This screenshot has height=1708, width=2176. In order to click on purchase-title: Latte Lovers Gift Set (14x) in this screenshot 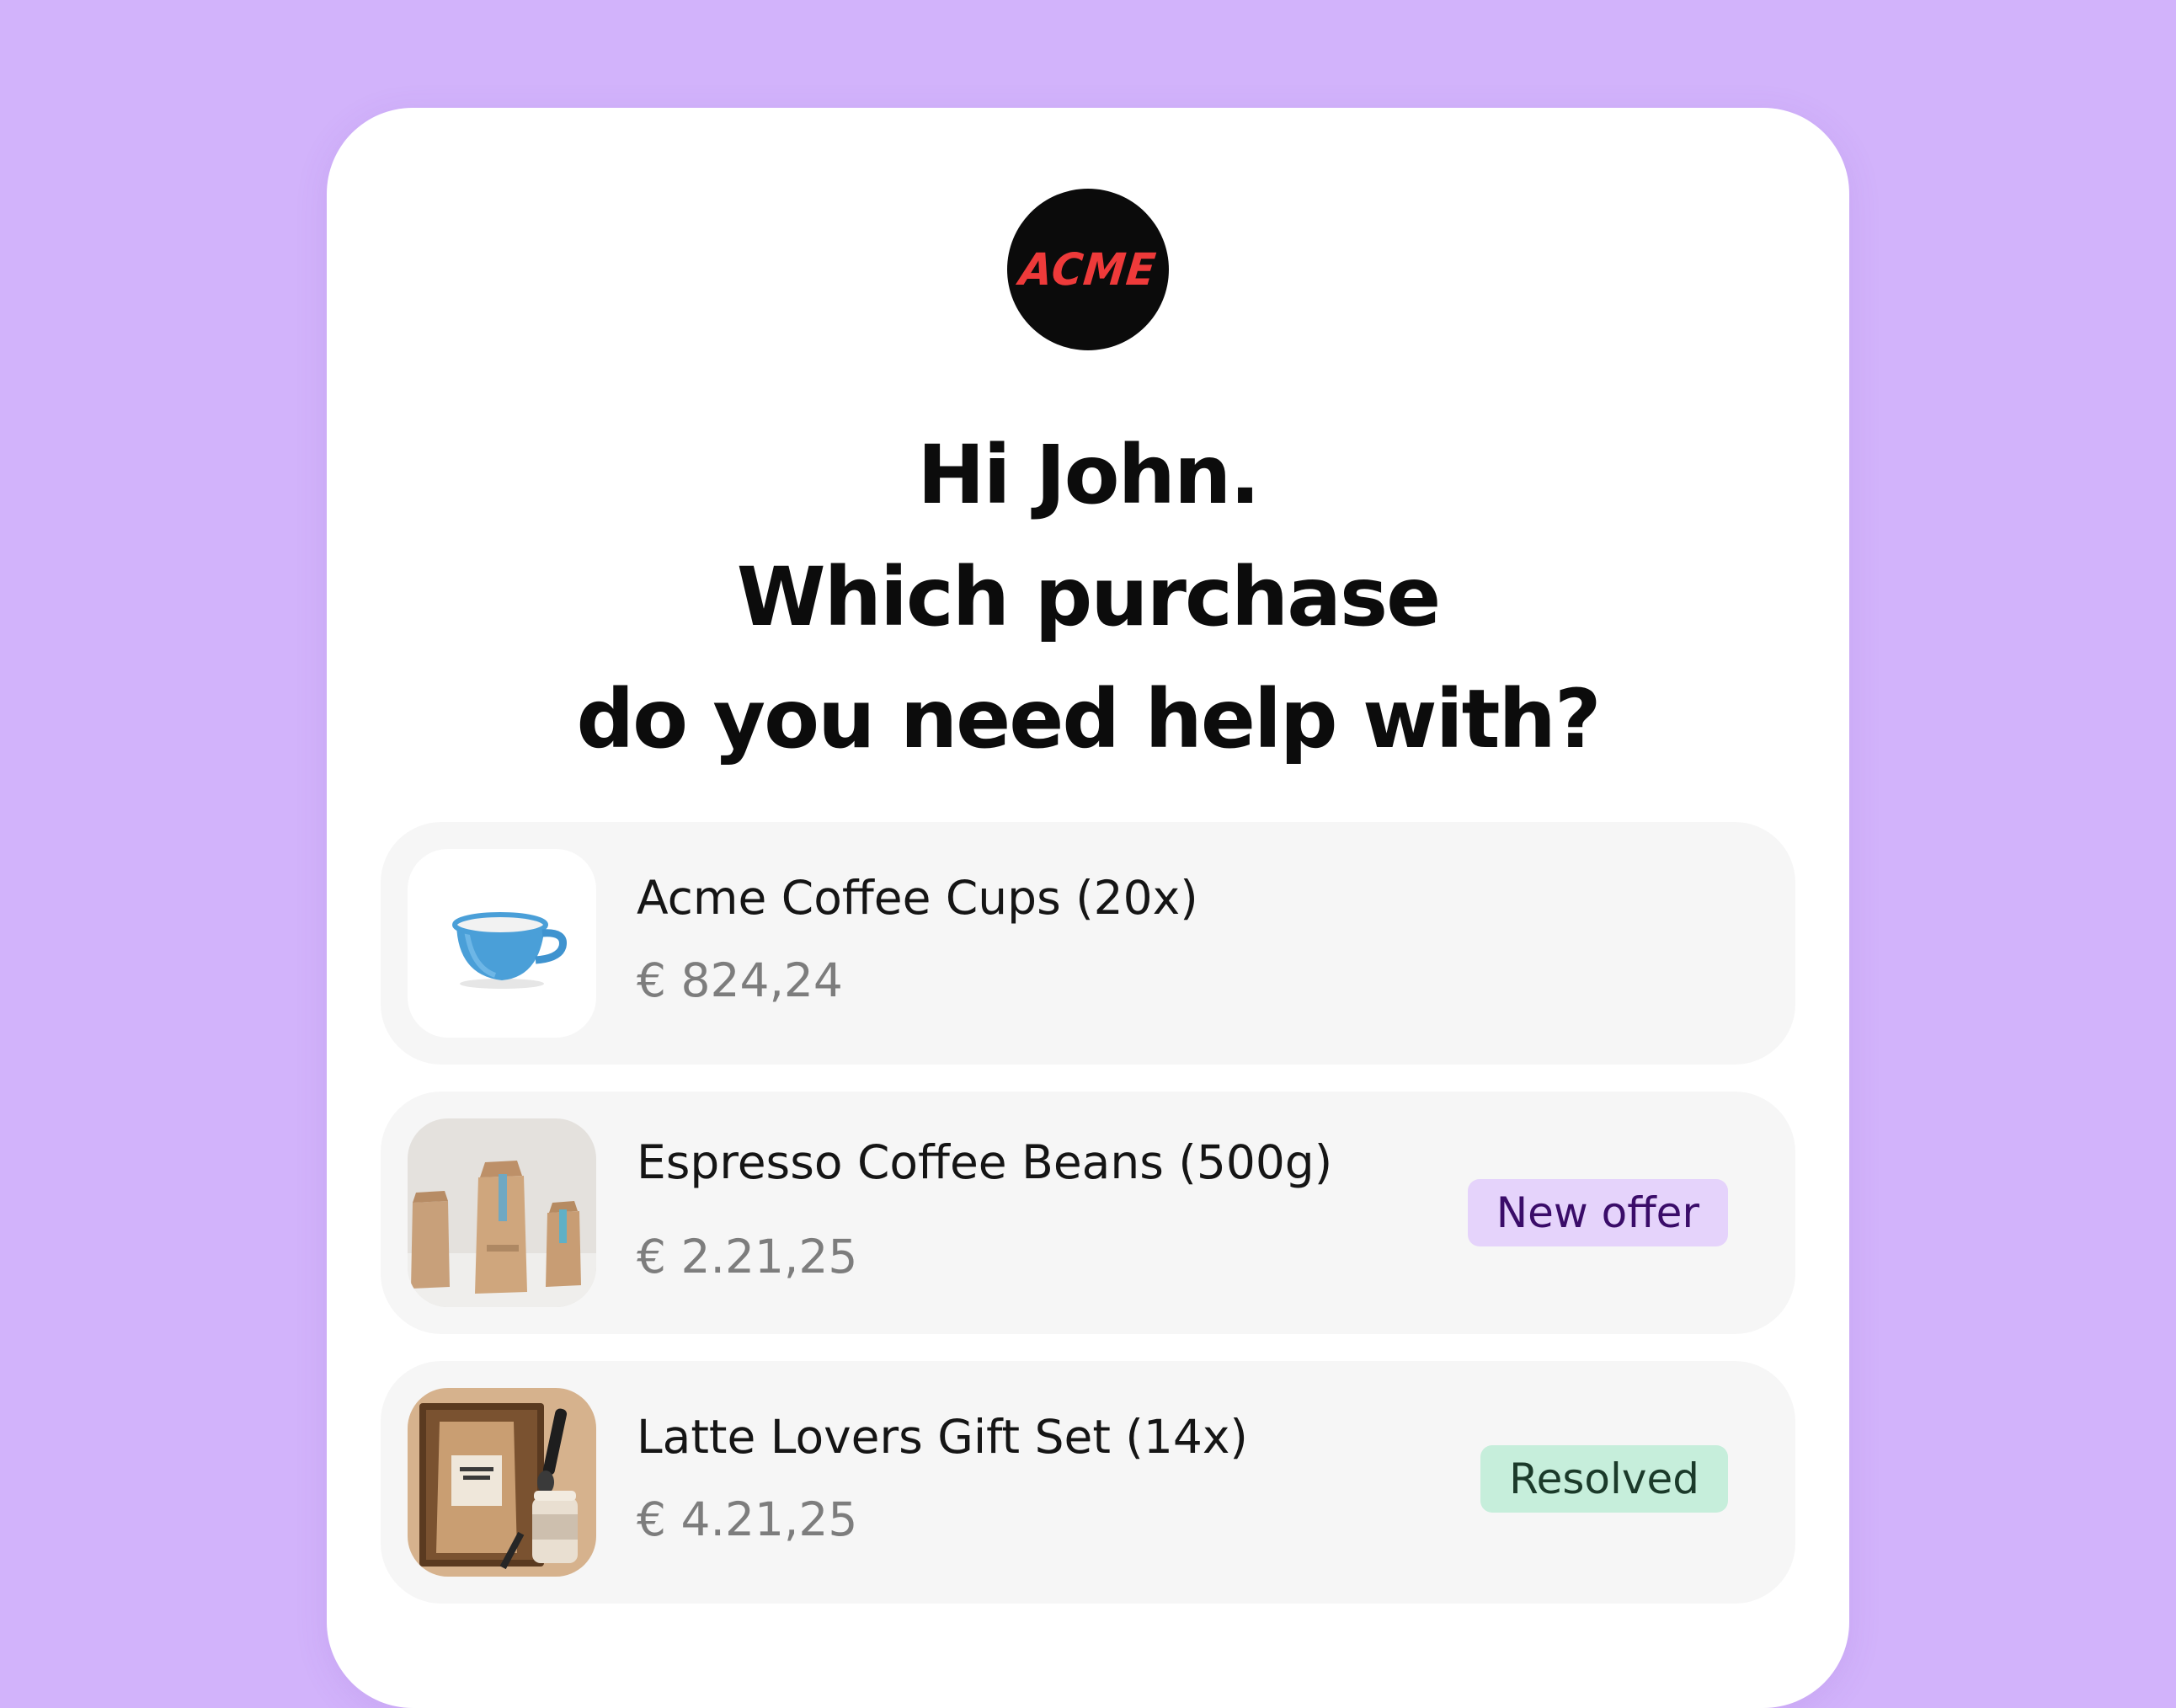, I will do `click(942, 1437)`.